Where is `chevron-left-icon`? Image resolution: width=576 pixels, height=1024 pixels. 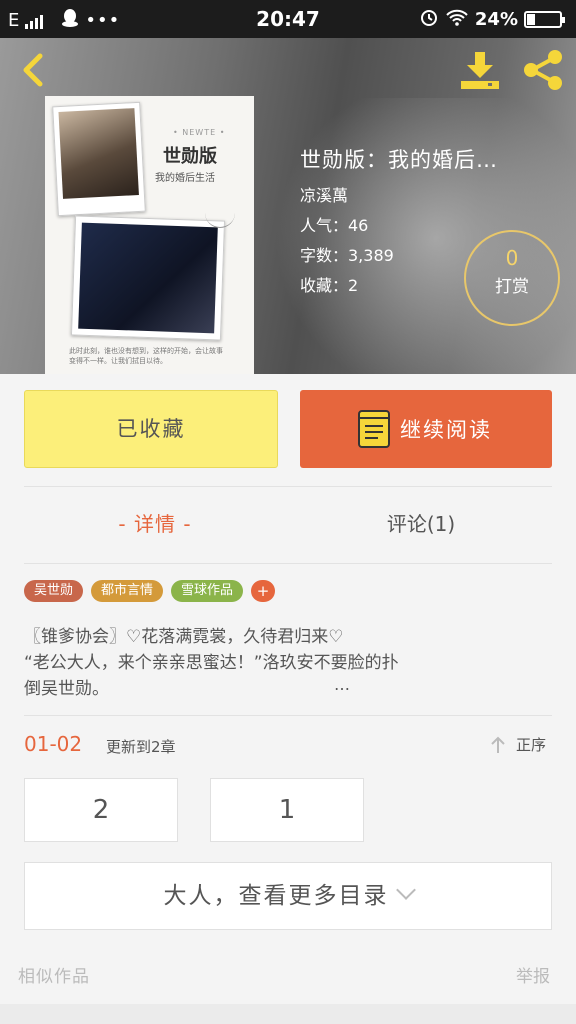
chevron-left-icon is located at coordinates (33, 70).